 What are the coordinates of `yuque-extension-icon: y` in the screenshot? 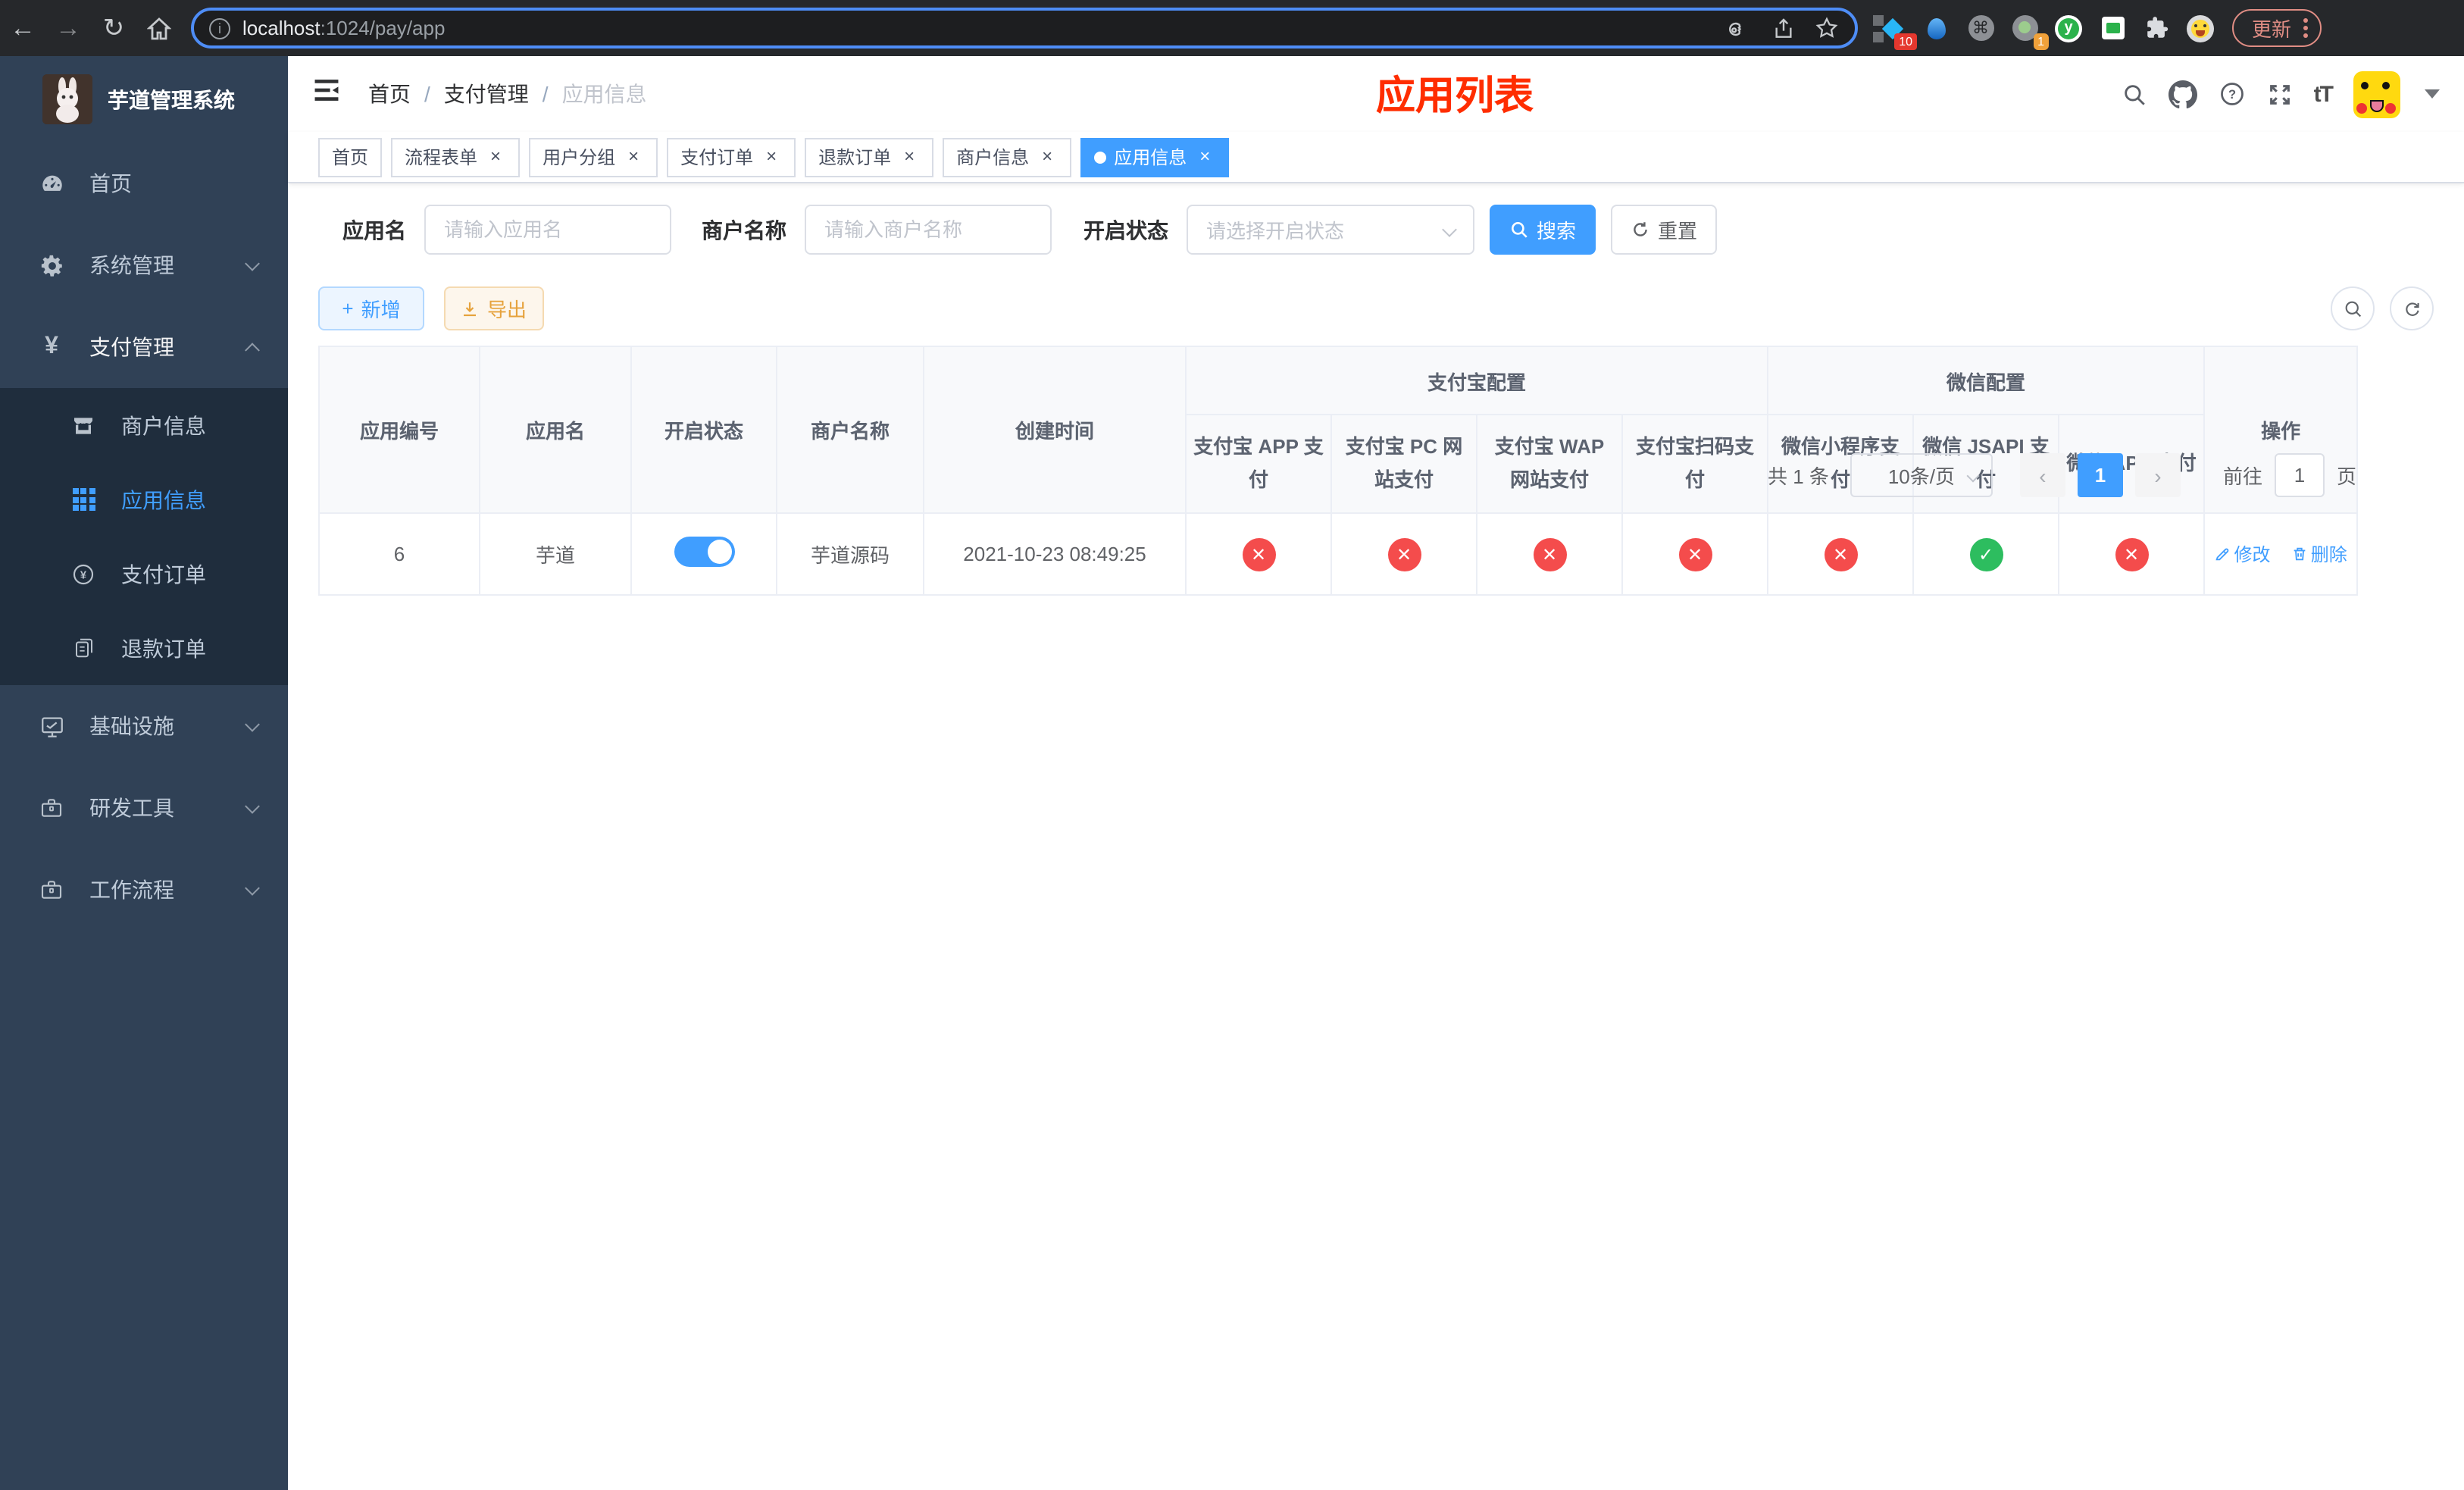 It's located at (2068, 28).